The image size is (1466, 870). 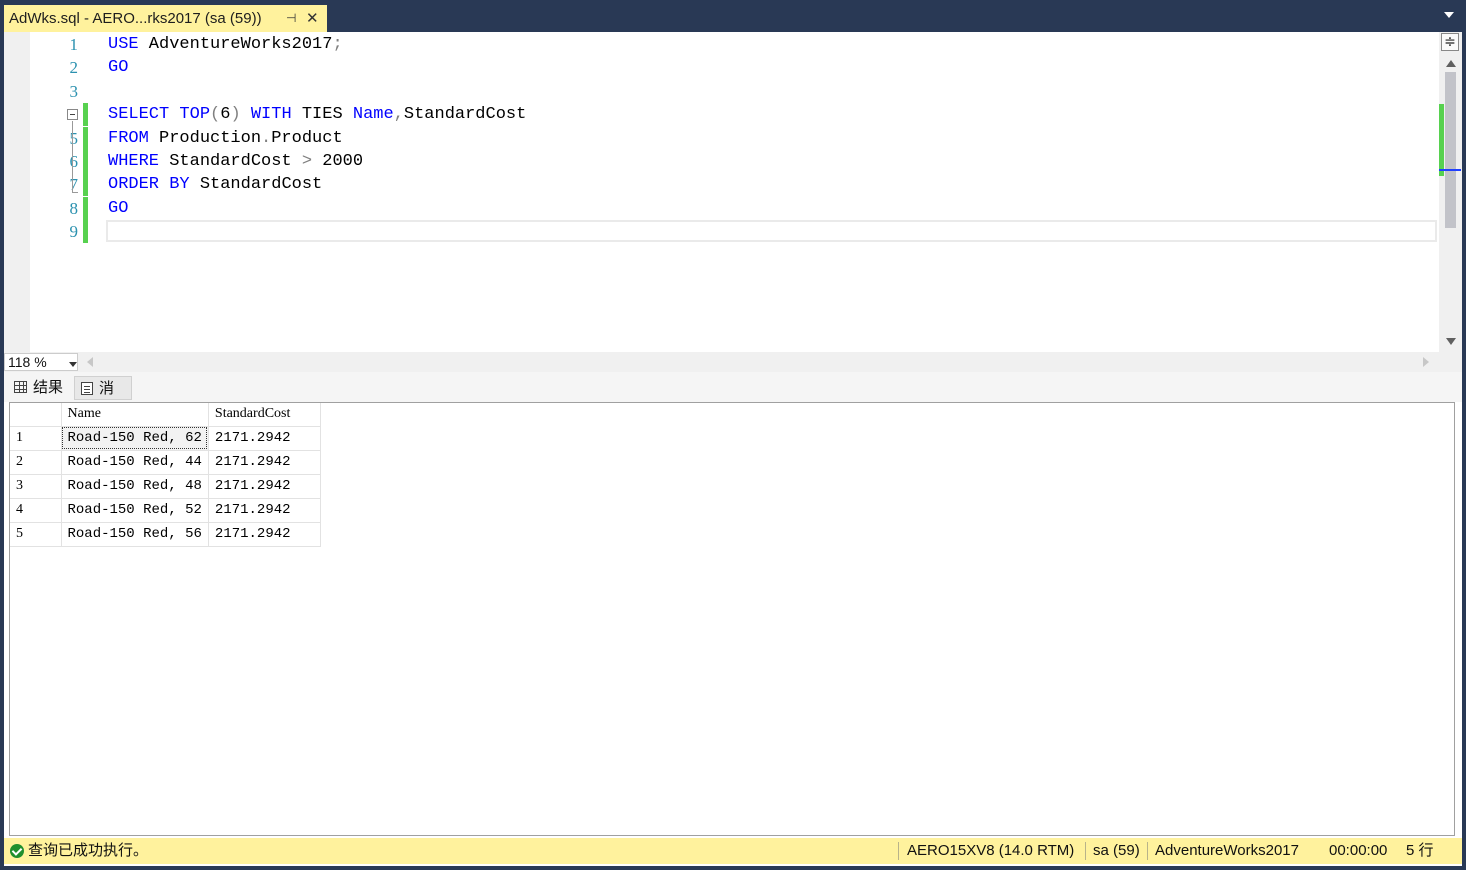 I want to click on status-server: AERO15XV8 (14.0 RTM), so click(x=991, y=850).